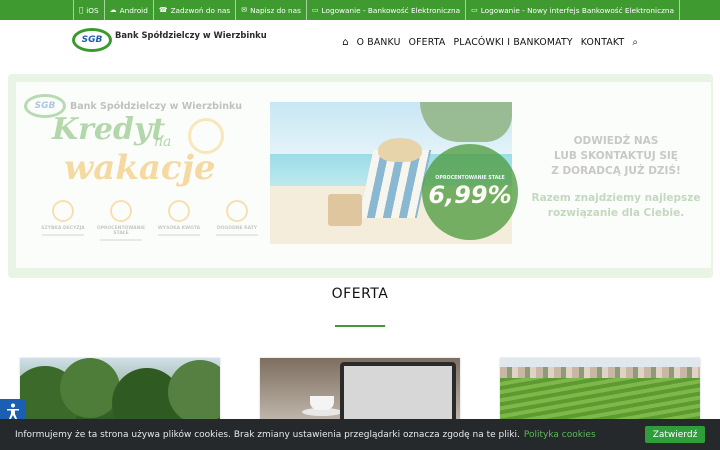 This screenshot has width=720, height=450. What do you see at coordinates (560, 435) in the screenshot?
I see `cookie-policy-link: Polityka cookies` at bounding box center [560, 435].